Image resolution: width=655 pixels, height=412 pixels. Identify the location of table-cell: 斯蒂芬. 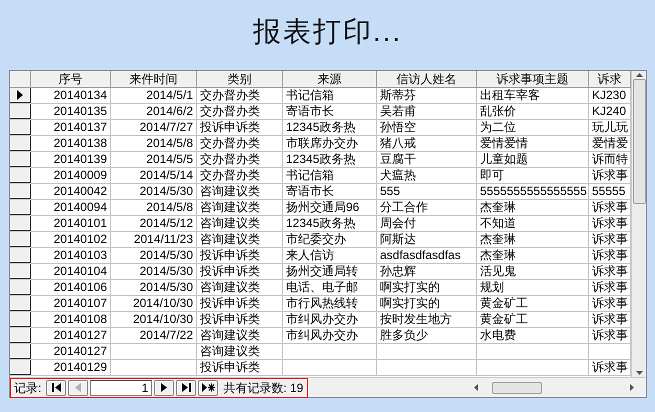
(427, 95).